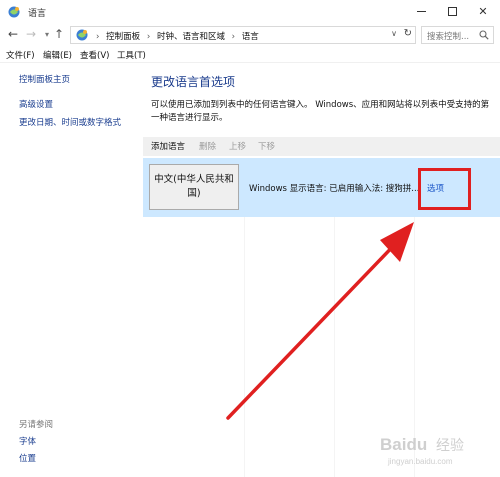  Describe the element at coordinates (483, 11) in the screenshot. I see `close-button: ✕` at that location.